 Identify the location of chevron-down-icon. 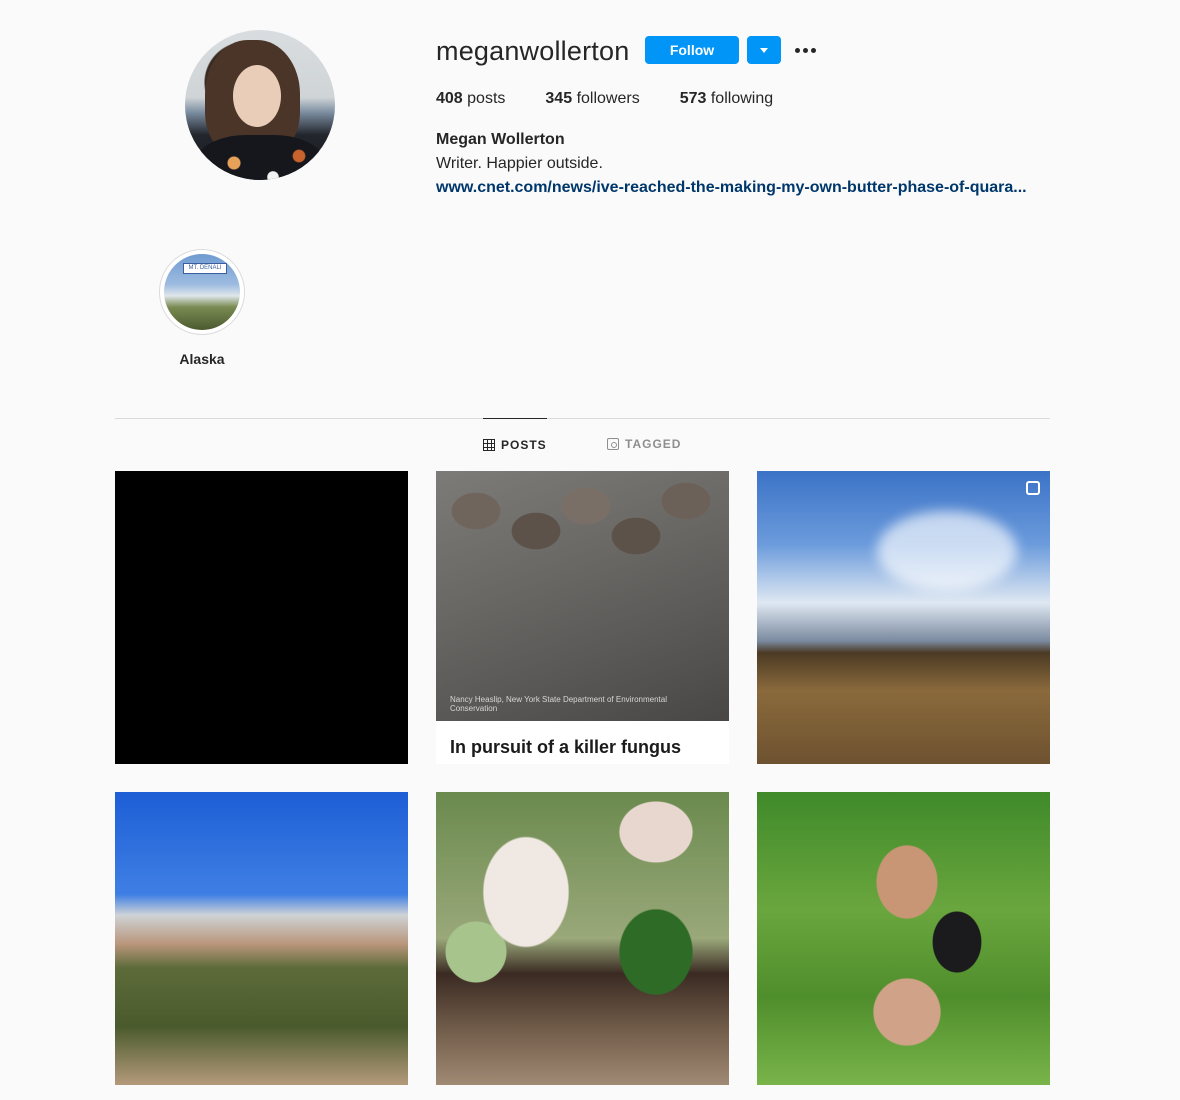
(764, 50).